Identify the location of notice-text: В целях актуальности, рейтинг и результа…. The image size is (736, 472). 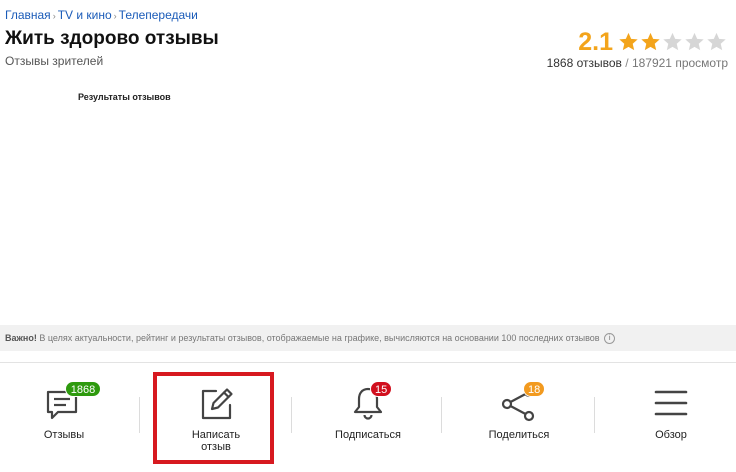
(318, 338).